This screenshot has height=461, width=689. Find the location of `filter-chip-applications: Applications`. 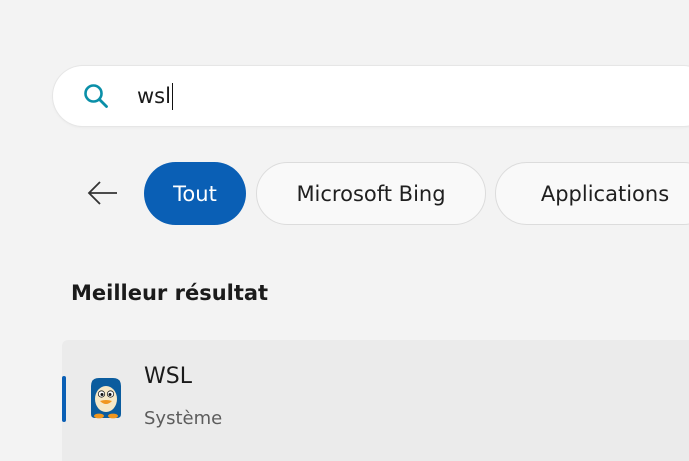

filter-chip-applications: Applications is located at coordinates (592, 193).